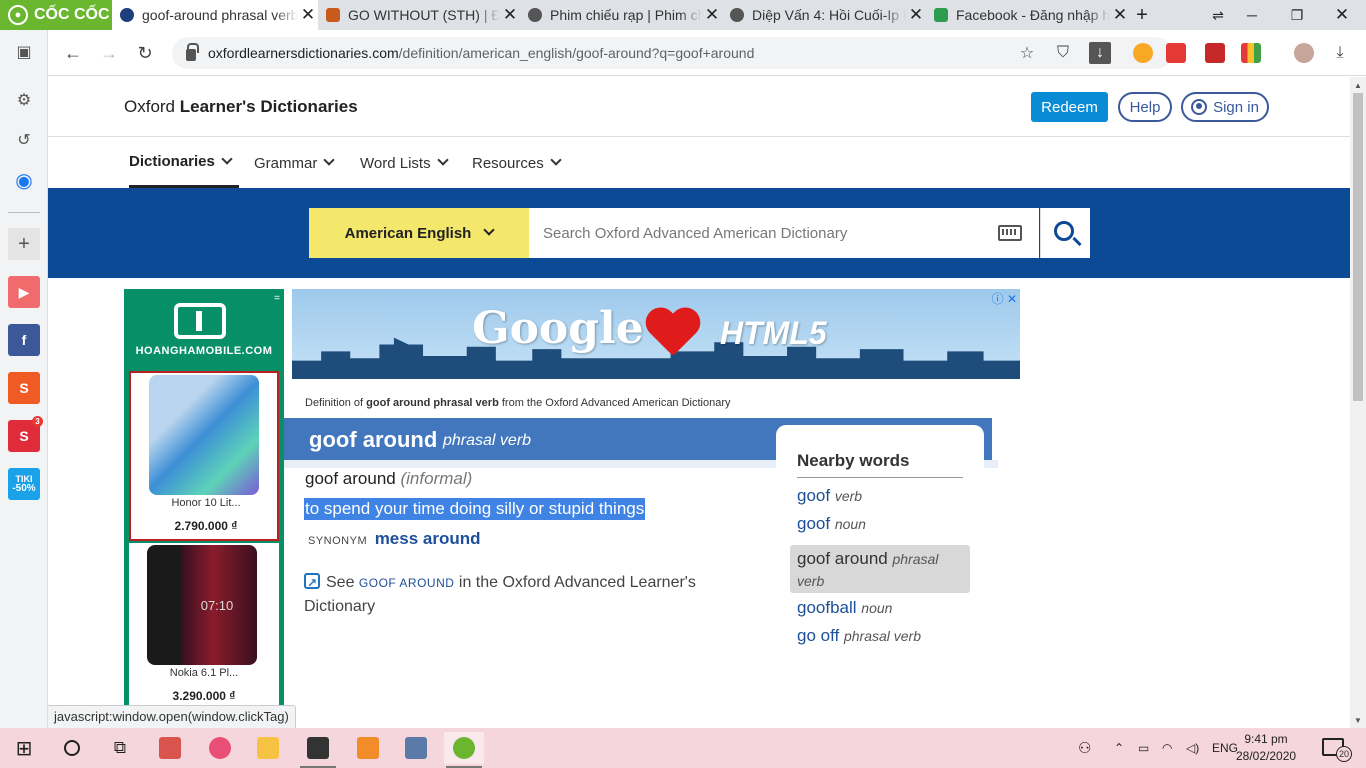  I want to click on profile-avatar, so click(1304, 53).